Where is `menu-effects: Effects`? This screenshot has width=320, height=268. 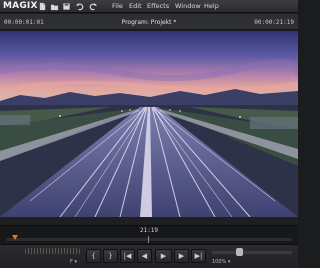 menu-effects: Effects is located at coordinates (158, 6).